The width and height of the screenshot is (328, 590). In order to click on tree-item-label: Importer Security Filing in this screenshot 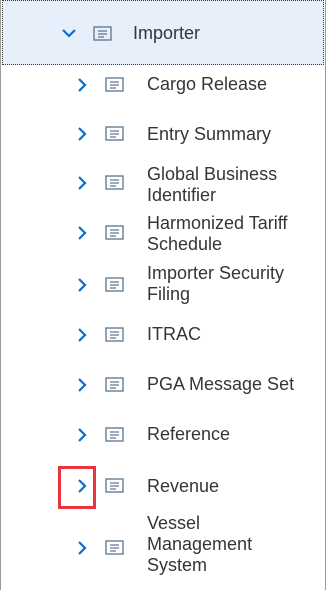, I will do `click(216, 283)`.